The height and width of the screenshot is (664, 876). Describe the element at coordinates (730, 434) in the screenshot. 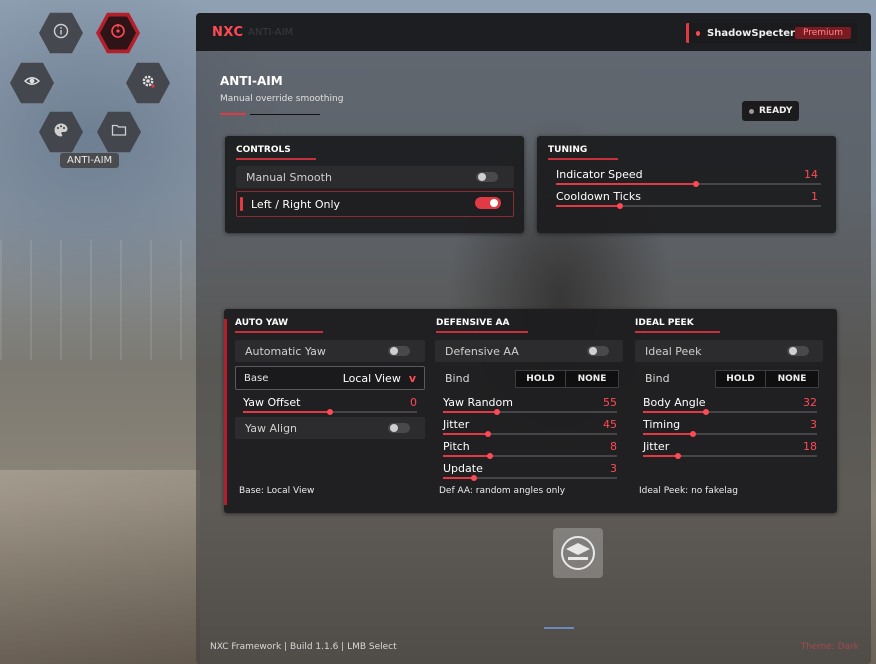

I see `timing-track` at that location.